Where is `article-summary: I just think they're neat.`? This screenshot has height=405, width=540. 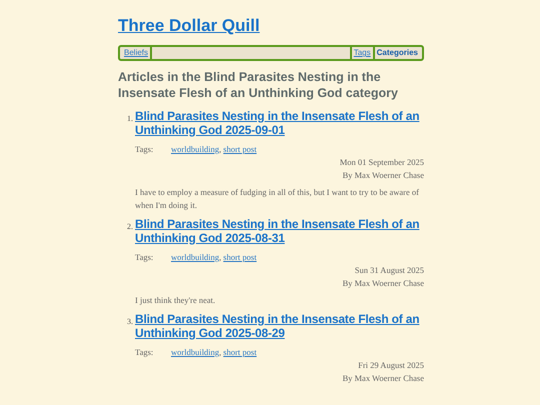
article-summary: I just think they're neat. is located at coordinates (175, 300).